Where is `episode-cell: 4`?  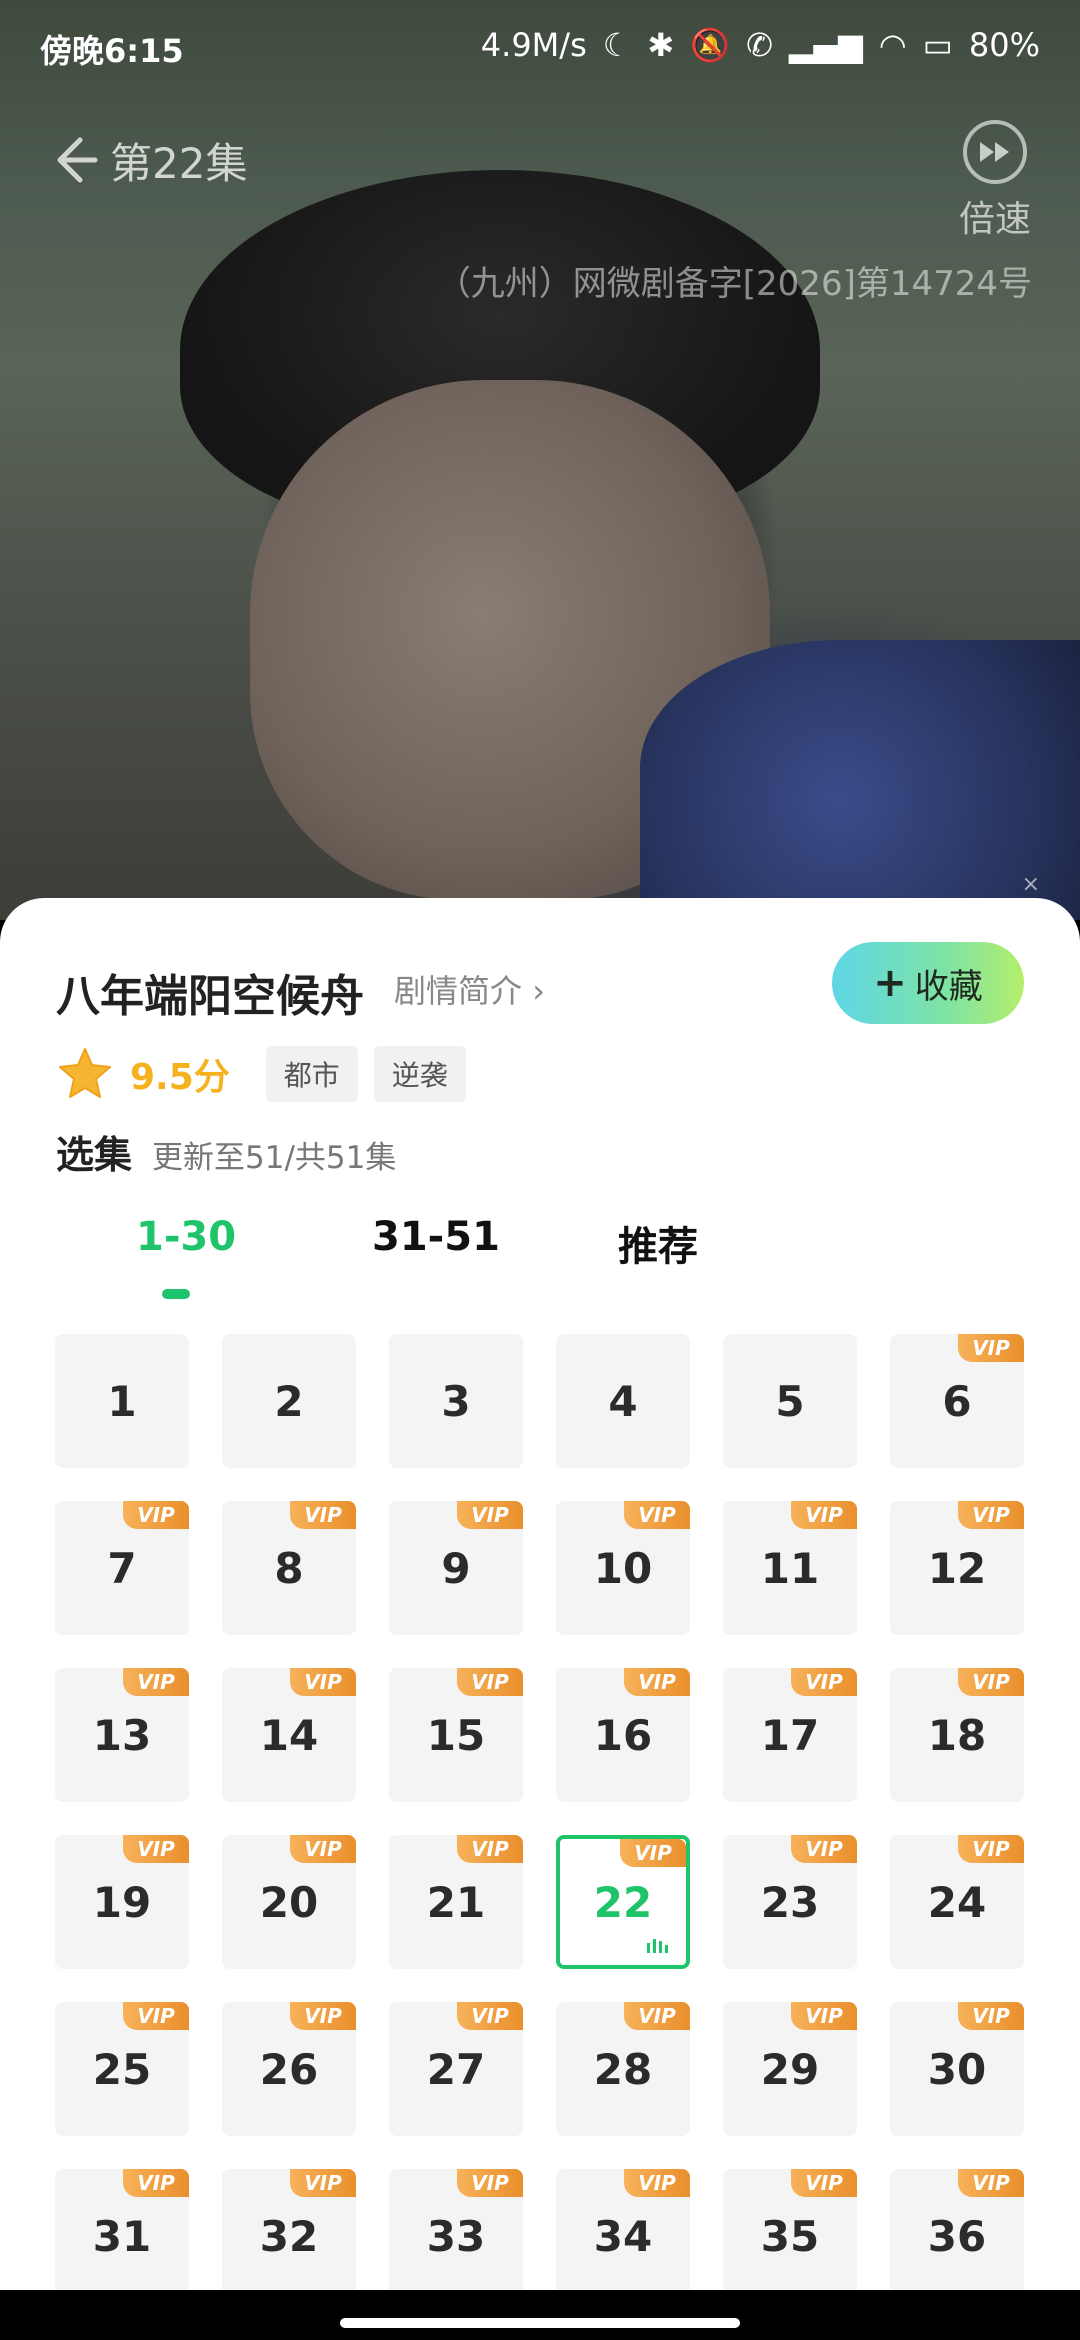 episode-cell: 4 is located at coordinates (623, 1401).